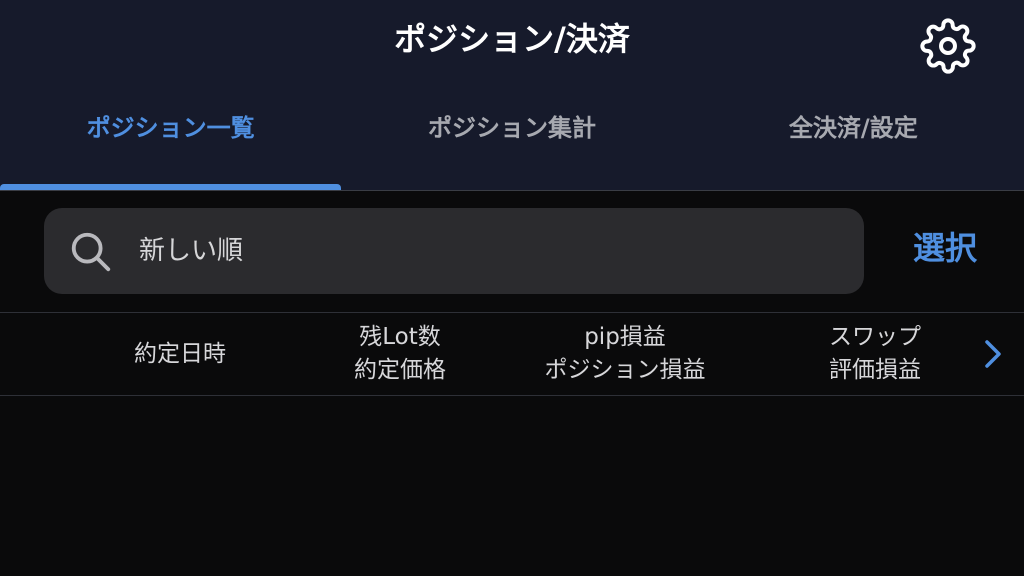  What do you see at coordinates (875, 337) in the screenshot?
I see `column-label: スワップ` at bounding box center [875, 337].